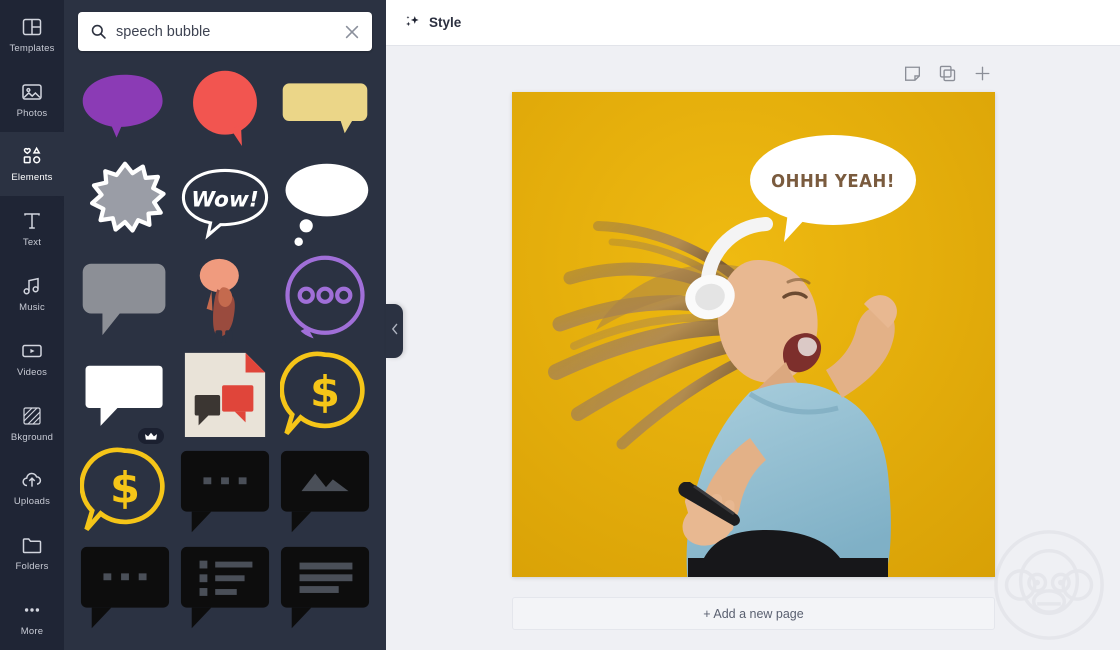 The height and width of the screenshot is (650, 1120). I want to click on element-wow-outline-bubble: Wow!, so click(225, 203).